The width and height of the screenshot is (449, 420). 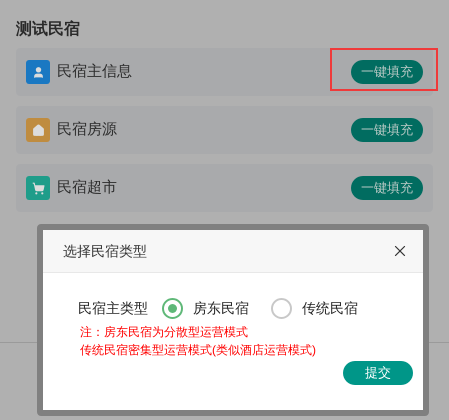 I want to click on radio-option: 传统民宿, so click(x=314, y=308).